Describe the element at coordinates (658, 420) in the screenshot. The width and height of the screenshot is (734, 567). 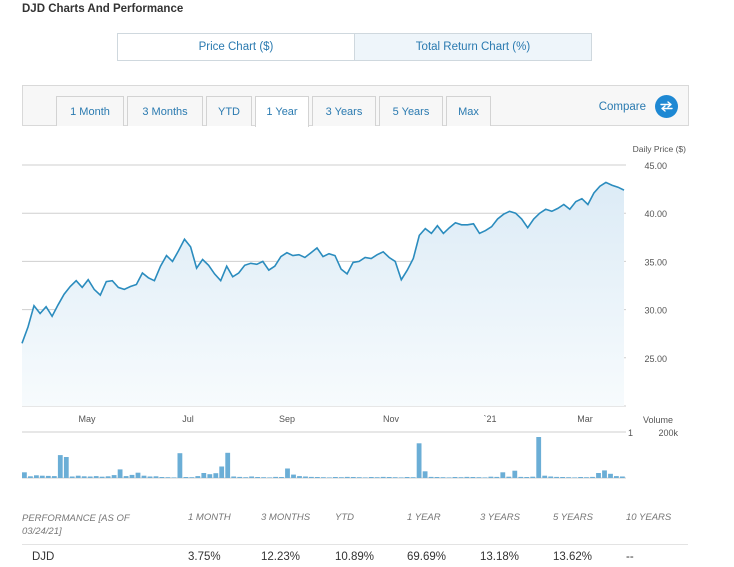
I see `volume-axis-label: Volume` at that location.